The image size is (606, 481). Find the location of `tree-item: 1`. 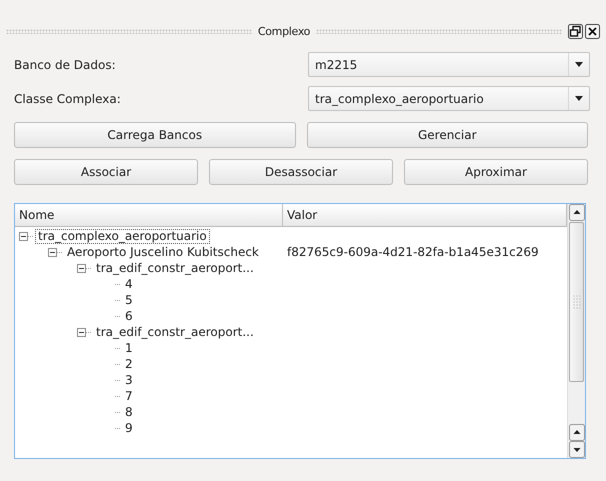

tree-item: 1 is located at coordinates (129, 348).